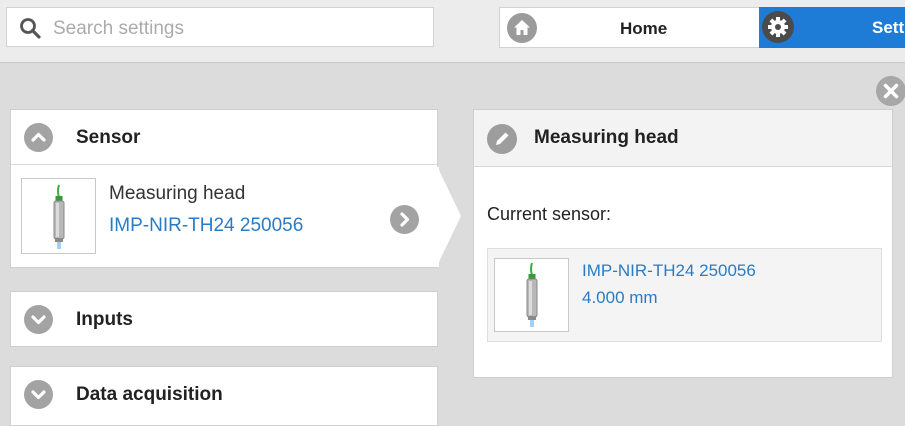 Image resolution: width=905 pixels, height=426 pixels. What do you see at coordinates (606, 137) in the screenshot?
I see `panel-title: Measuring head` at bounding box center [606, 137].